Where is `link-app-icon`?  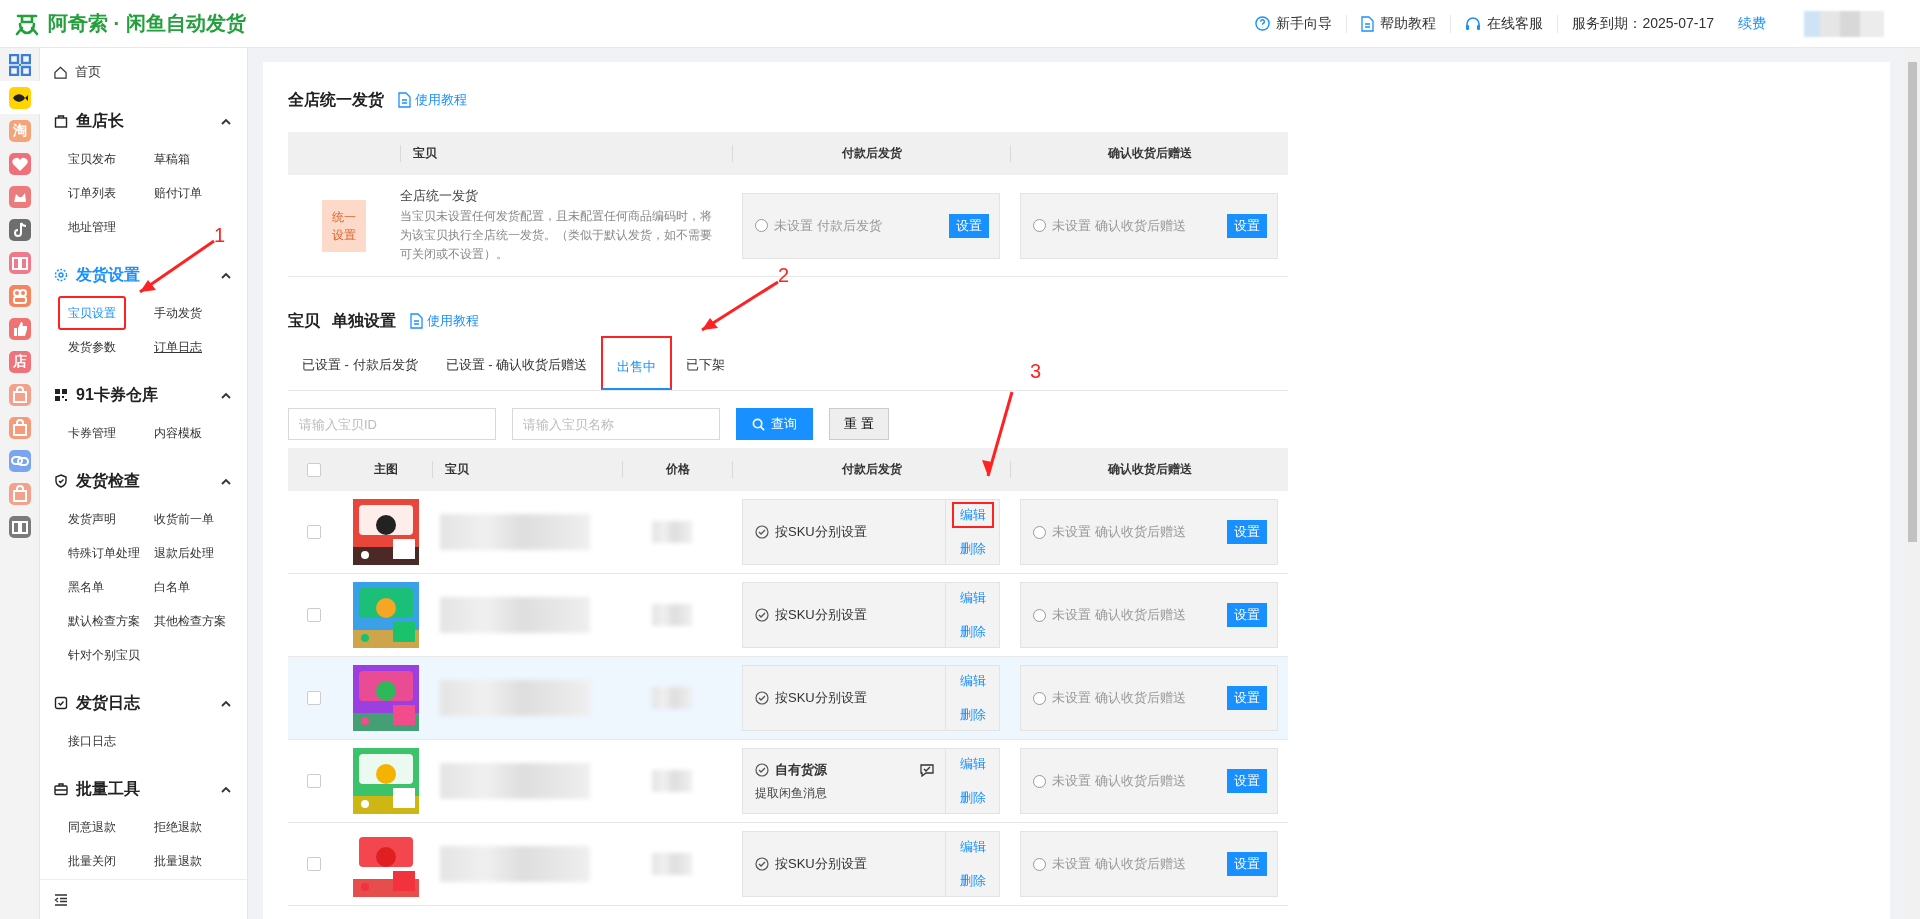
link-app-icon is located at coordinates (19, 460).